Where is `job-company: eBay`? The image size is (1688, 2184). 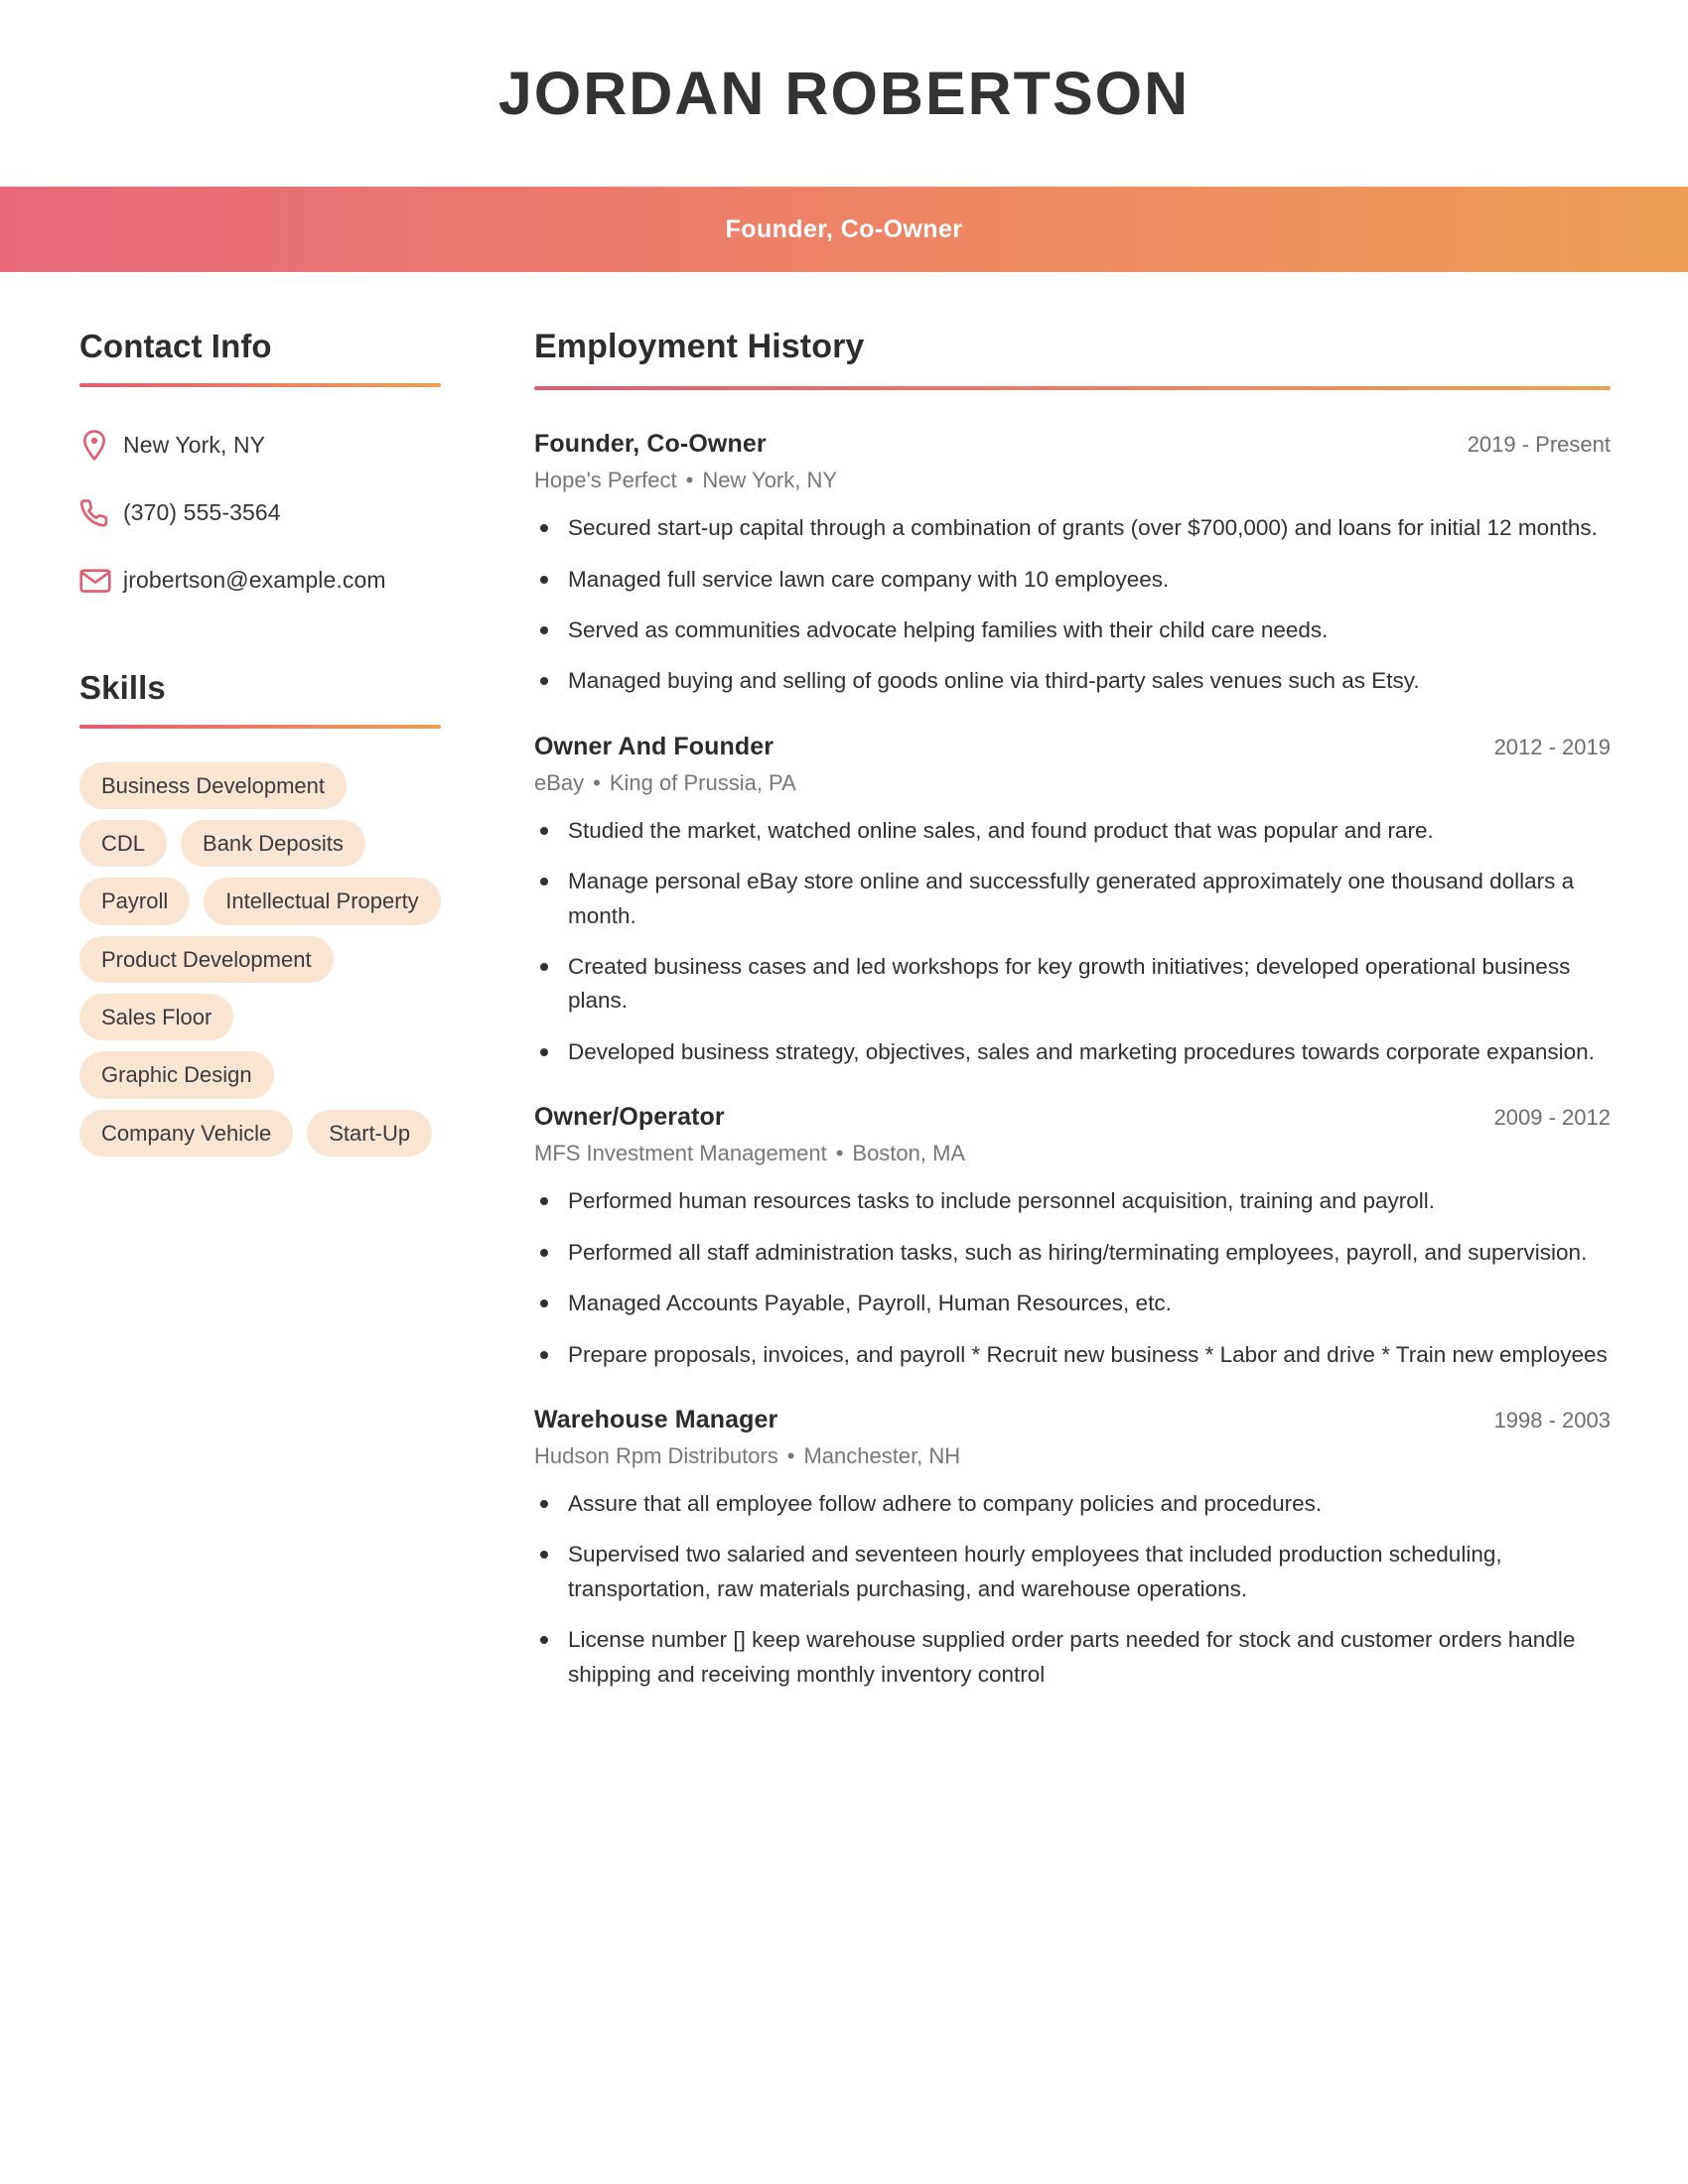
job-company: eBay is located at coordinates (559, 782).